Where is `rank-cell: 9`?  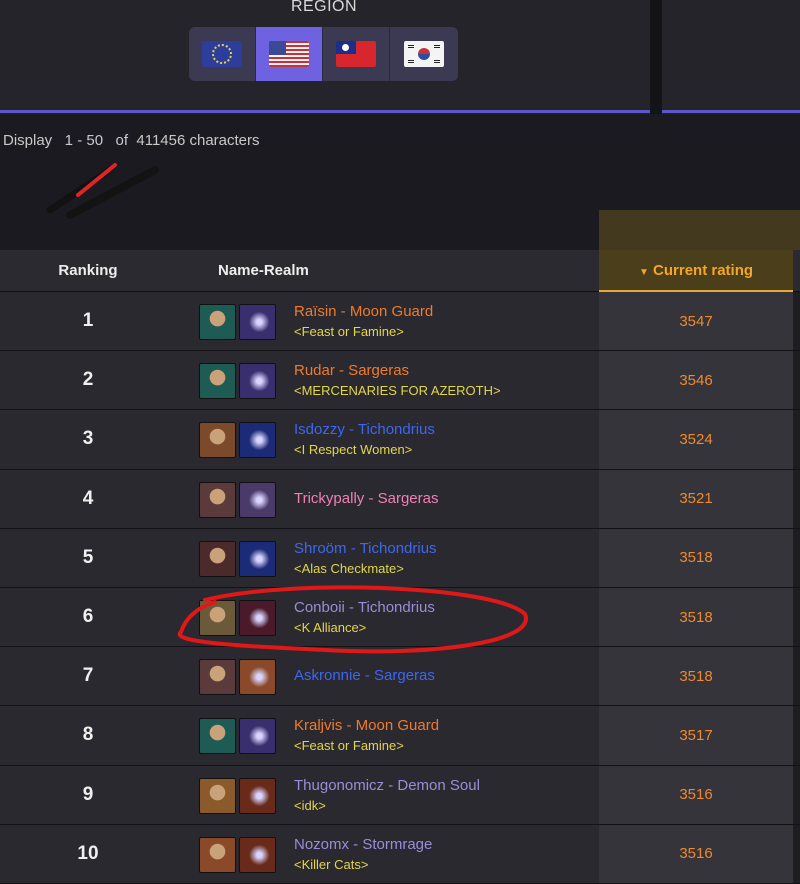
rank-cell: 9 is located at coordinates (88, 794).